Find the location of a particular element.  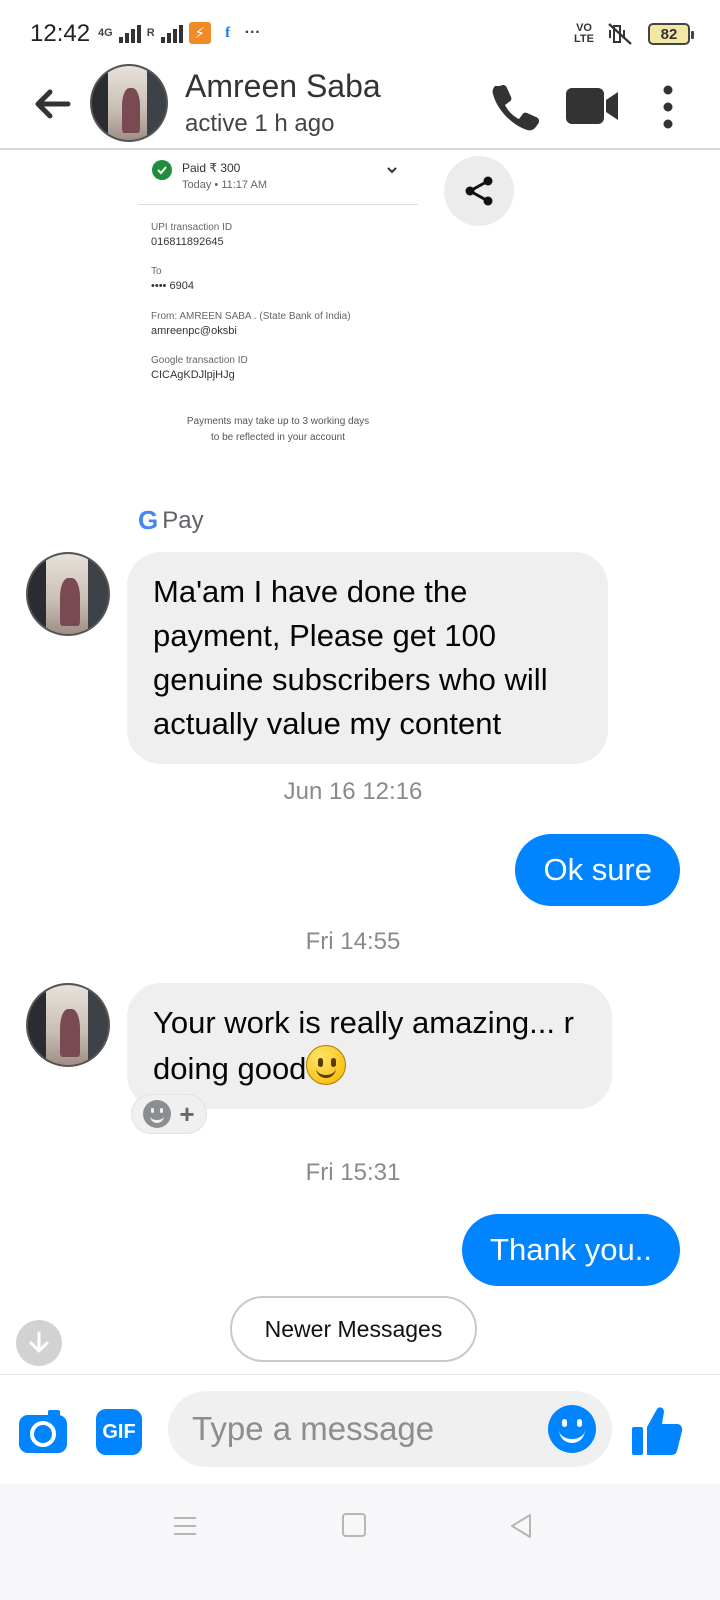

google-id-label: Google transaction ID is located at coordinates (199, 360).